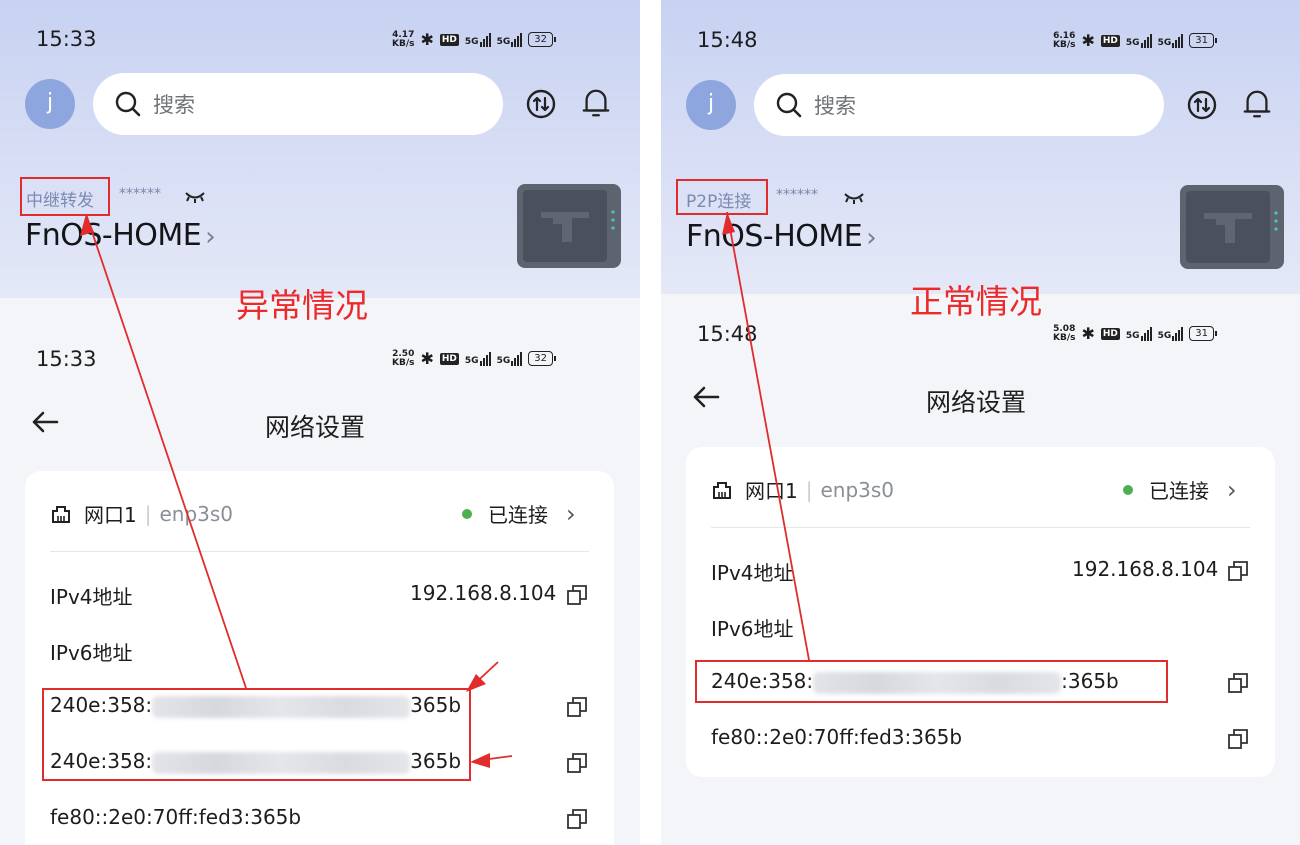  I want to click on divider, so click(980, 527).